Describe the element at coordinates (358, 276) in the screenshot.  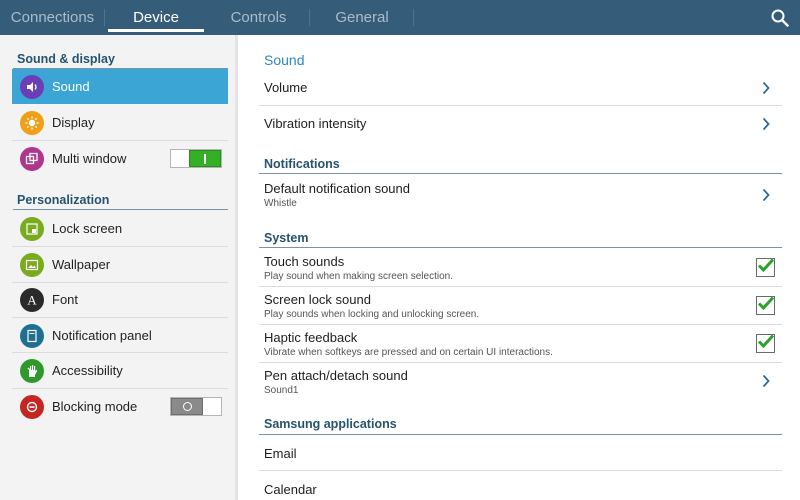
I see `list-item-subtitle: Play sound when making screen selection.` at that location.